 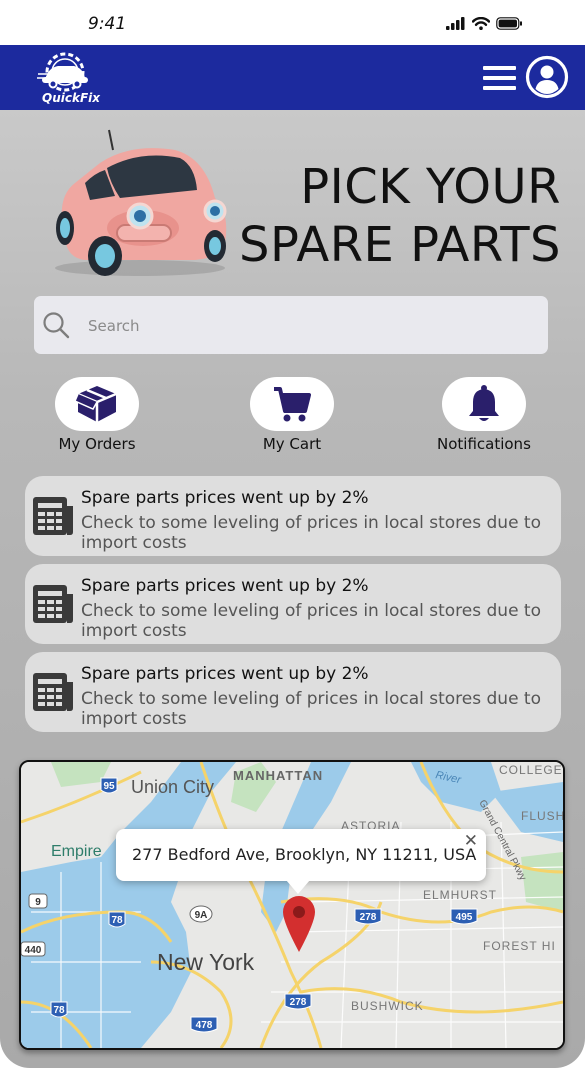 I want to click on shield-278a: 278, so click(x=368, y=917).